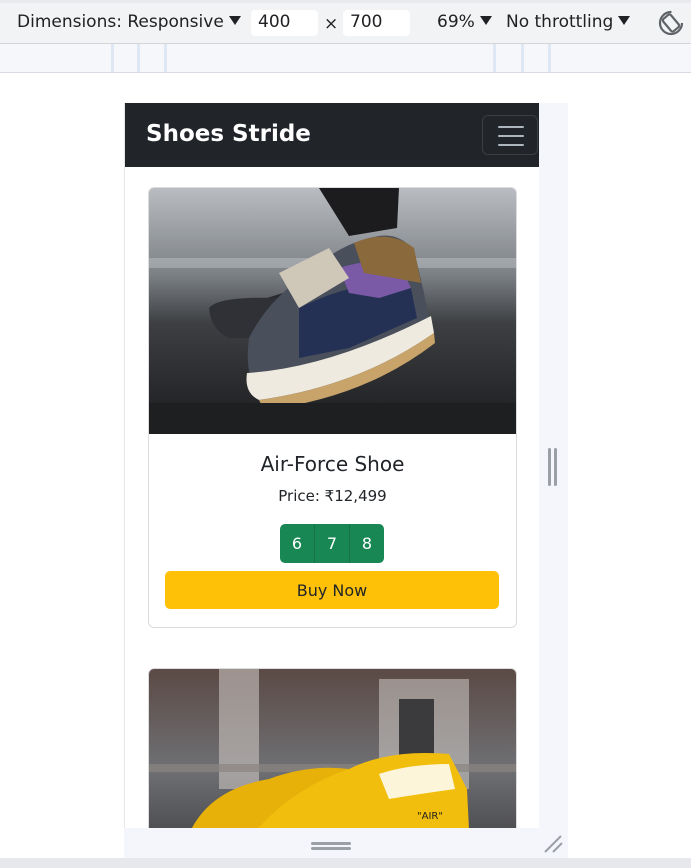 The width and height of the screenshot is (691, 868). I want to click on brand-title: Shoes Stride, so click(228, 134).